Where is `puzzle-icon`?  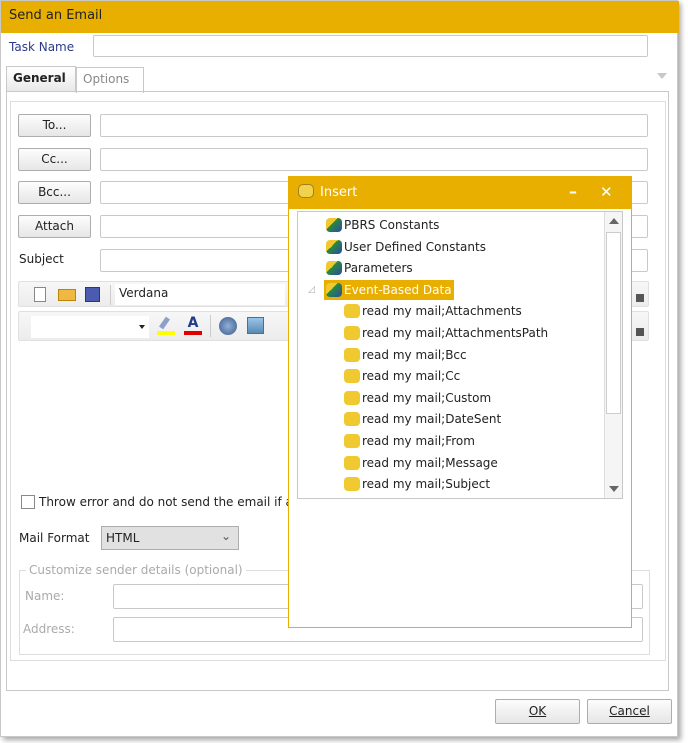 puzzle-icon is located at coordinates (306, 191).